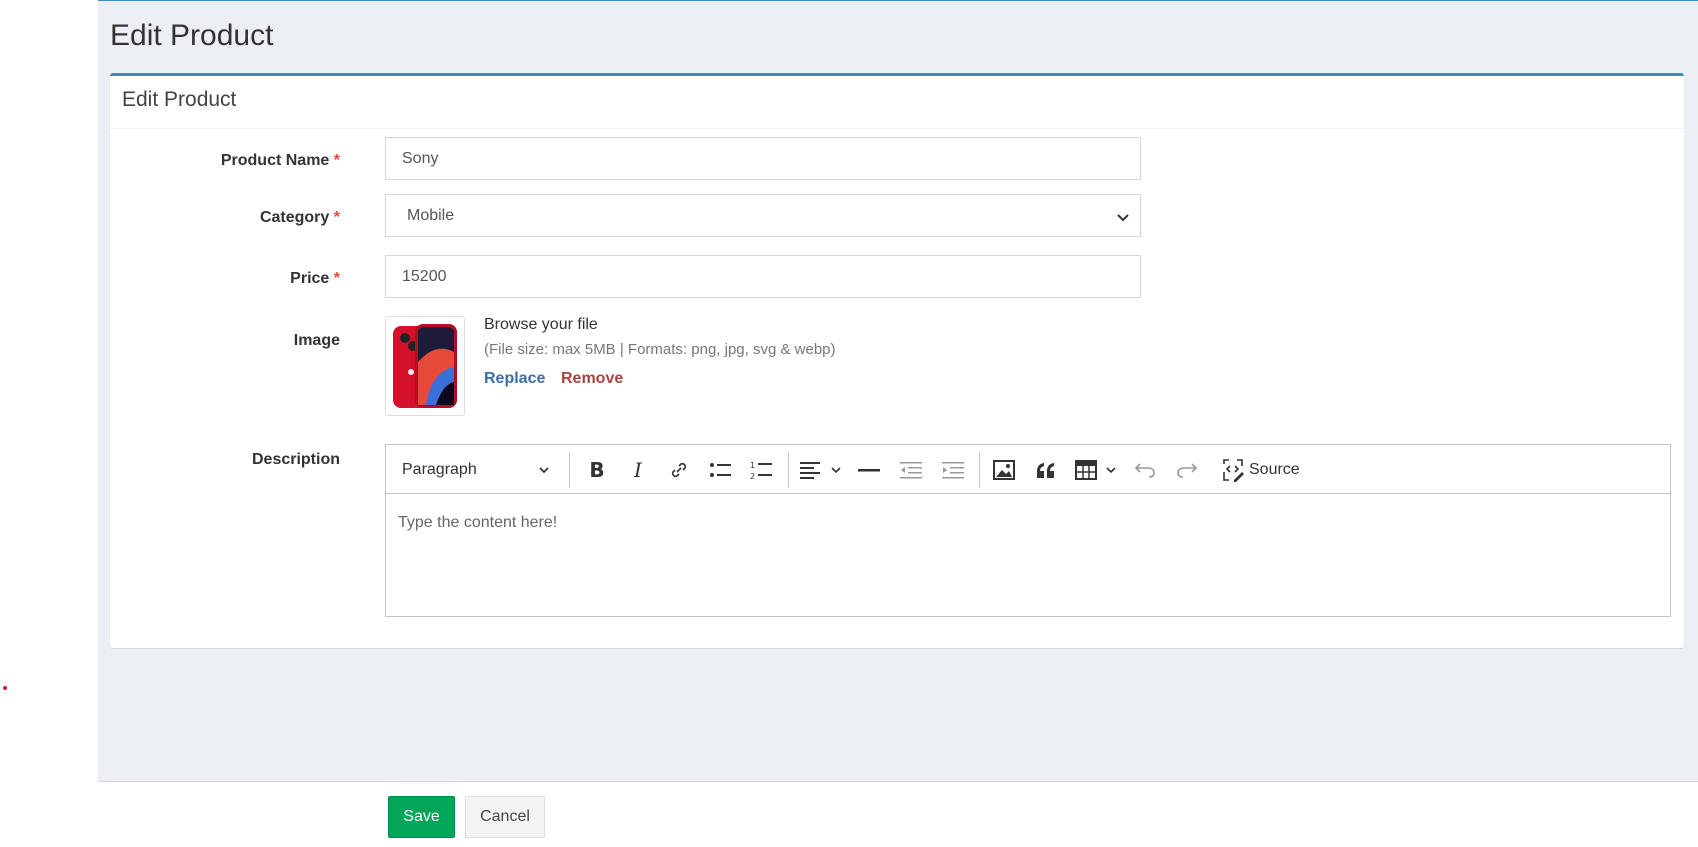 The height and width of the screenshot is (847, 1698). What do you see at coordinates (720, 470) in the screenshot?
I see `bulleted-list-icon` at bounding box center [720, 470].